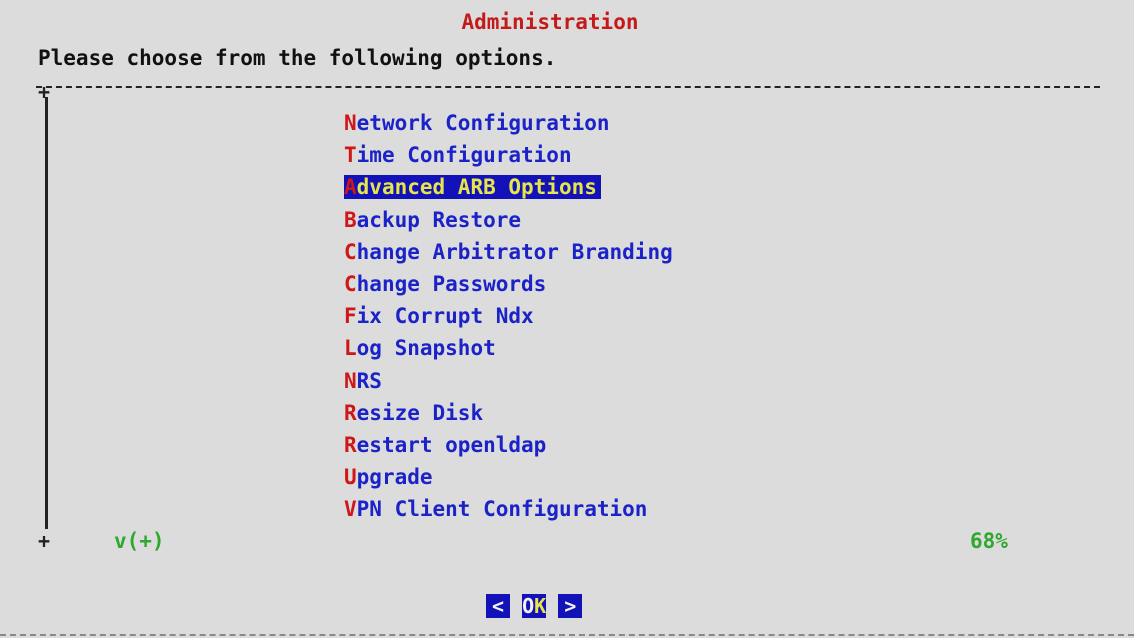 The image size is (1134, 638). I want to click on menu-item-label: Change Arbitrator Branding, so click(508, 252).